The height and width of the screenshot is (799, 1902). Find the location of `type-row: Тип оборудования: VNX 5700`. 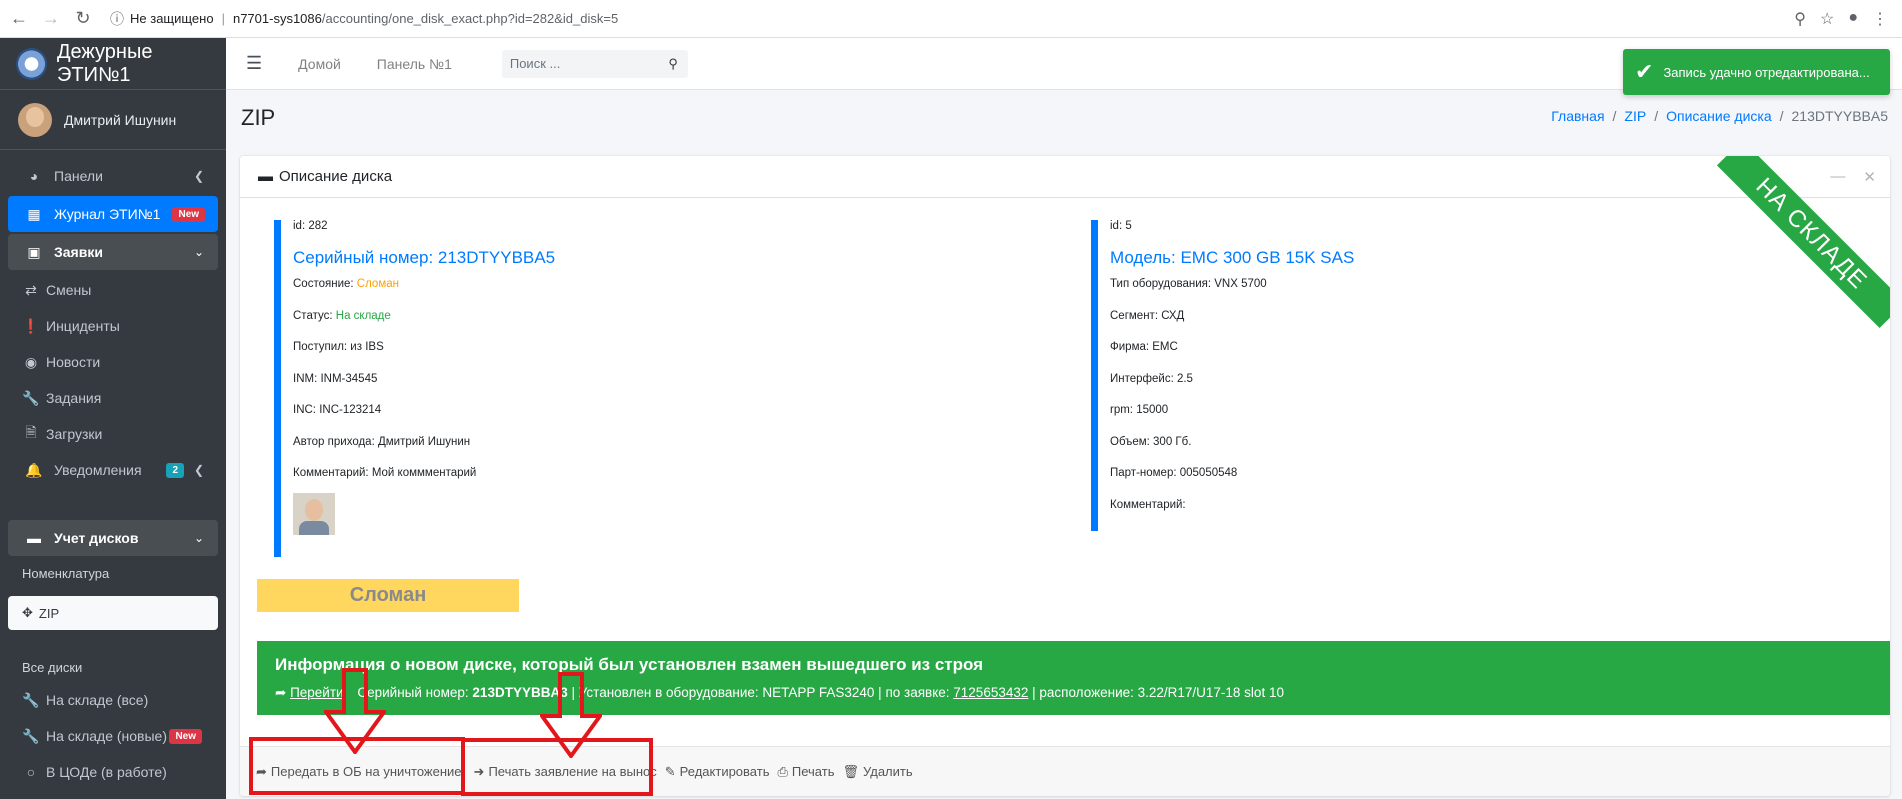

type-row: Тип оборудования: VNX 5700 is located at coordinates (1188, 284).